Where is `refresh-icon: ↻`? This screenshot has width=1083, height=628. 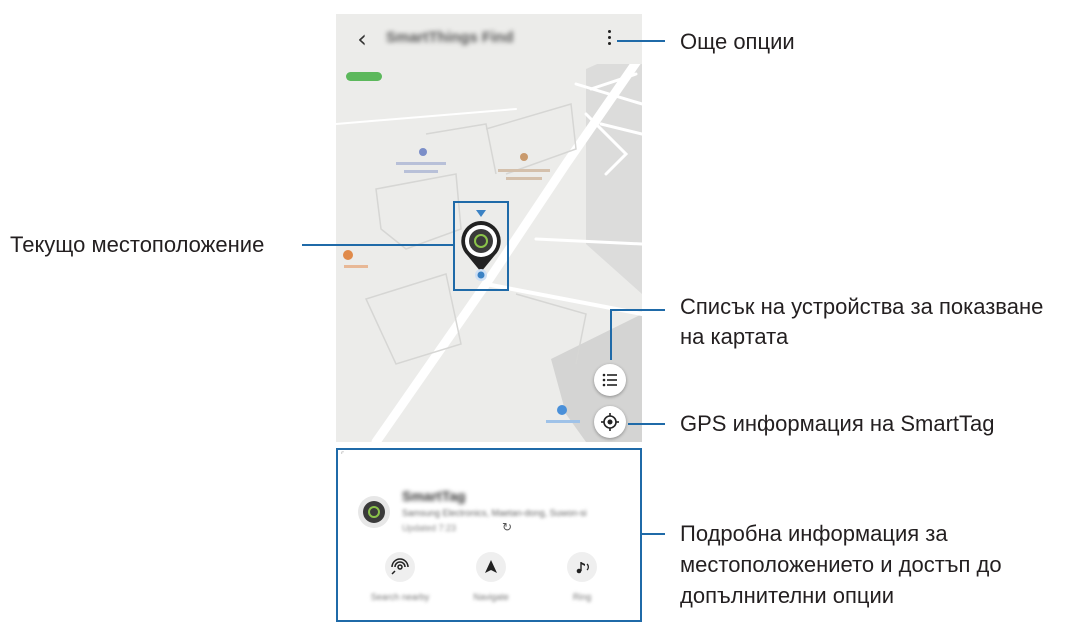 refresh-icon: ↻ is located at coordinates (507, 527).